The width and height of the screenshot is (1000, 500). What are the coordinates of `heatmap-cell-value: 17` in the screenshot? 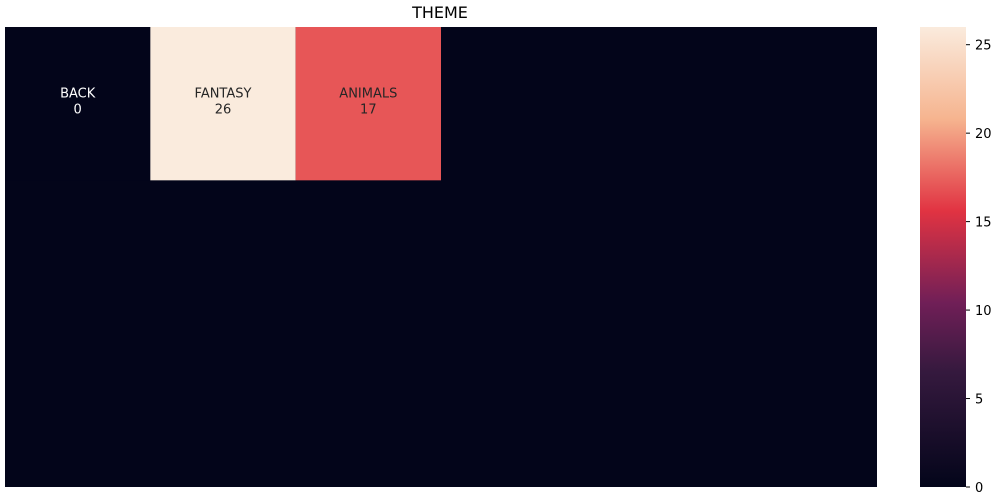 It's located at (368, 110).